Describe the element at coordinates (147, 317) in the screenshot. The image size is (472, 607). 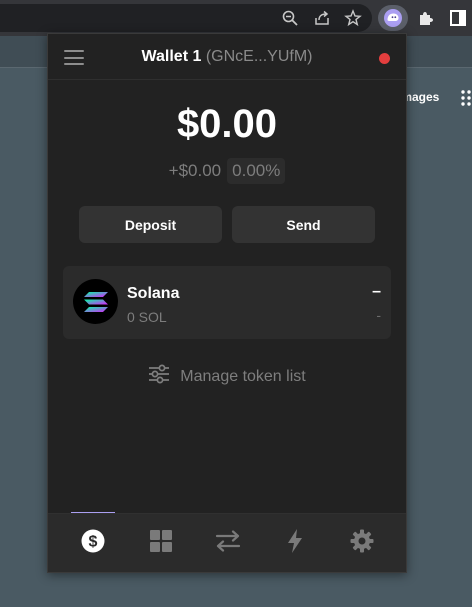
I see `token-amount: 0 SOL` at that location.